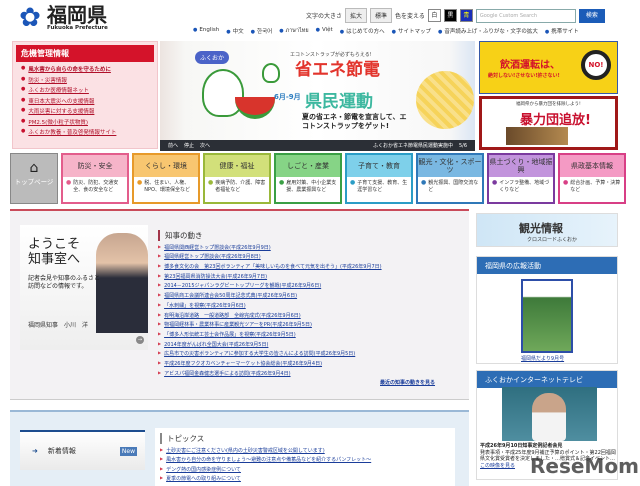 The width and height of the screenshot is (640, 486). Describe the element at coordinates (547, 316) in the screenshot. I see `magazine-cover` at that location.